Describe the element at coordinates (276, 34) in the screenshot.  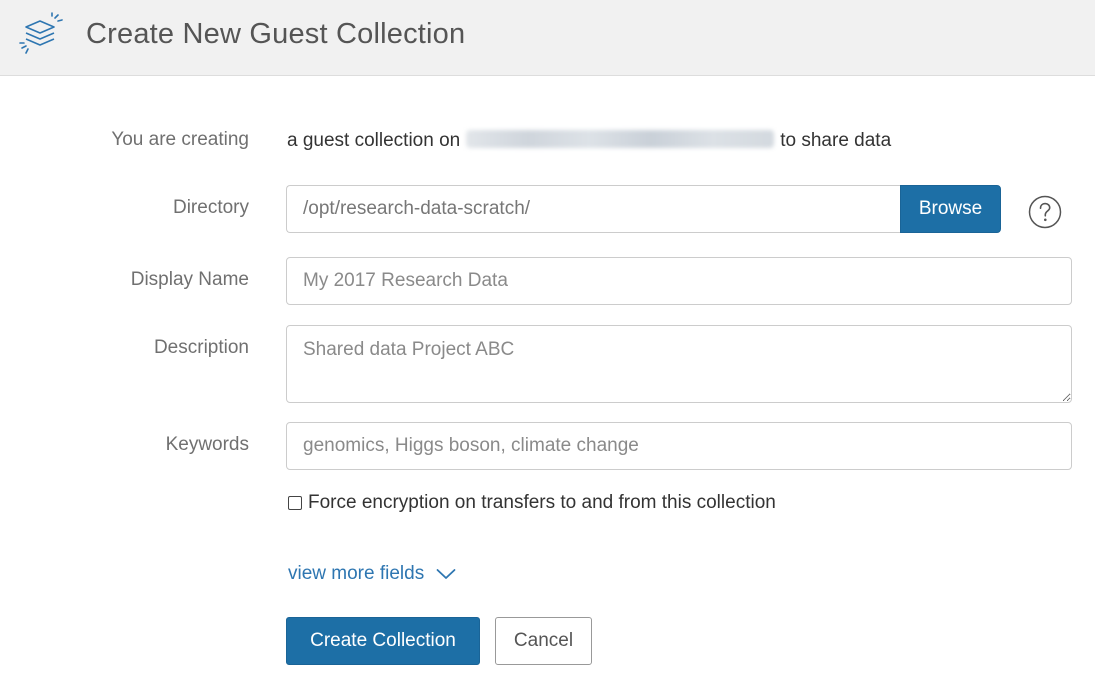
I see `page-title: Create New Guest Collection` at that location.